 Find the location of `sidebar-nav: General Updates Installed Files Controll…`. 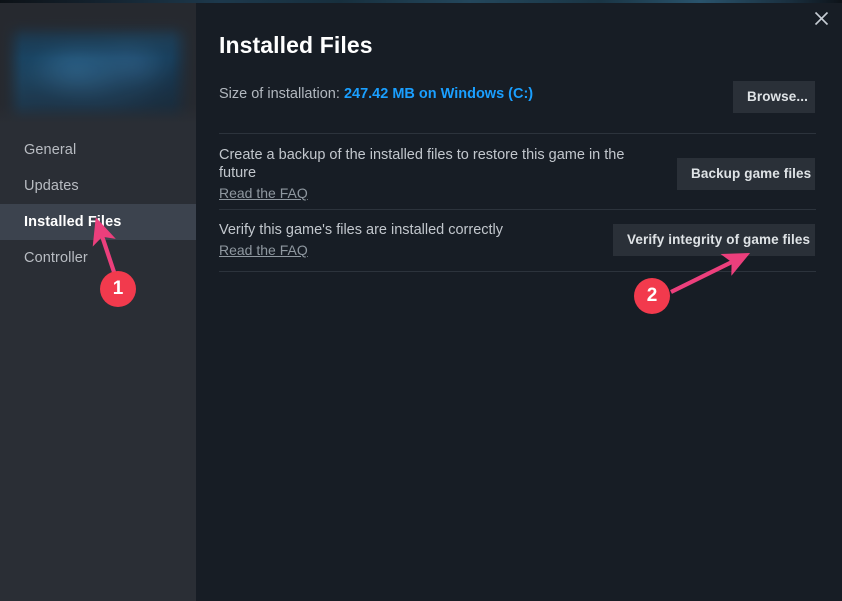

sidebar-nav: General Updates Installed Files Controll… is located at coordinates (98, 204).